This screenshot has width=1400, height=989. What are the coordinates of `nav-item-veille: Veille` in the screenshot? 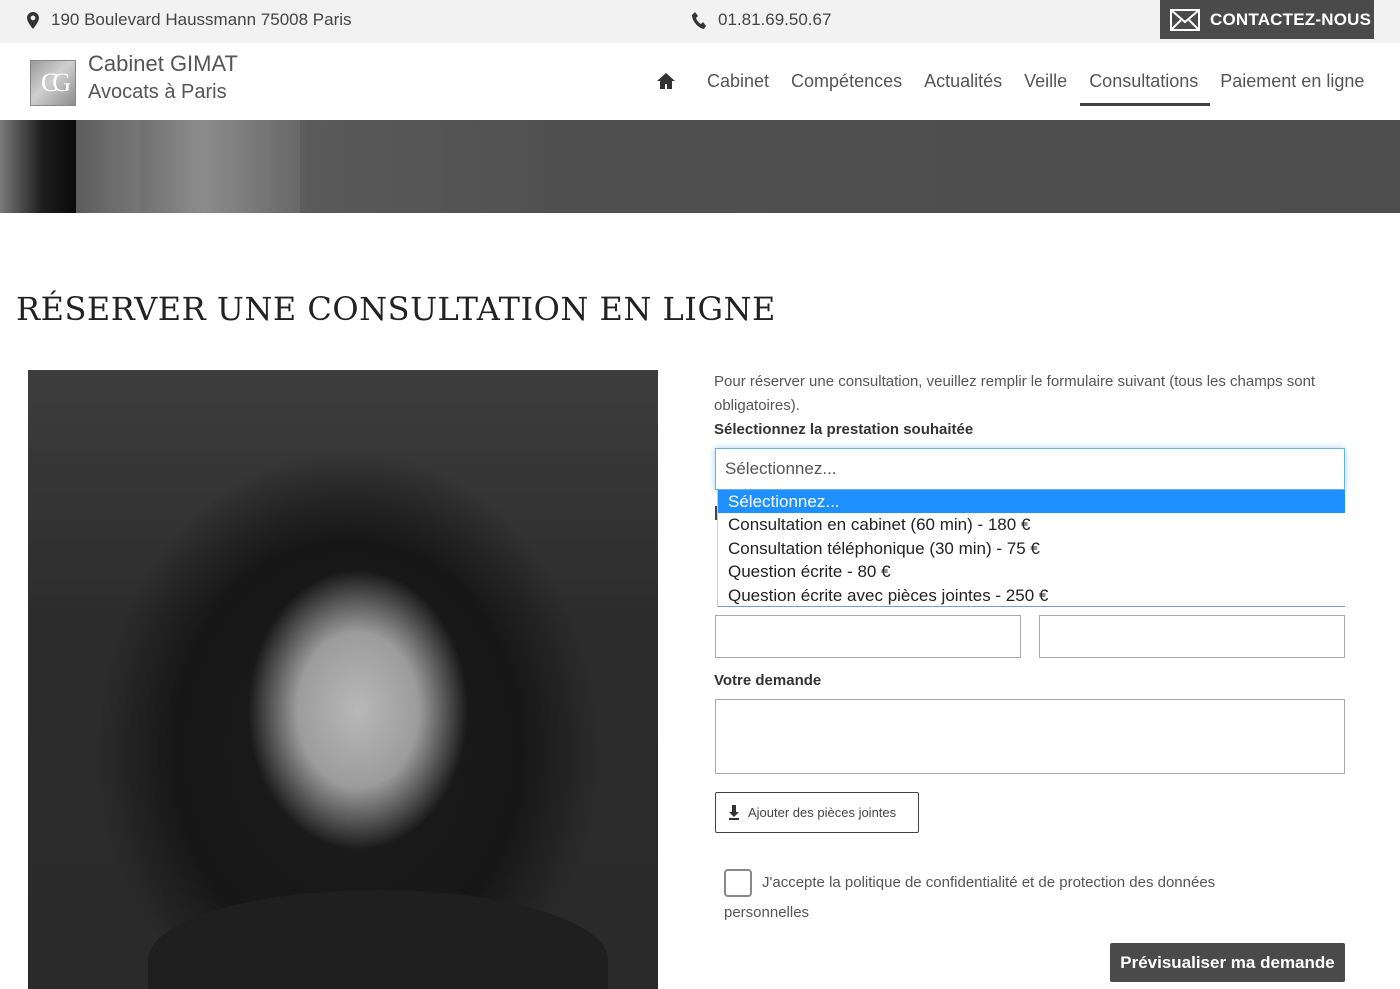 It's located at (1045, 81).